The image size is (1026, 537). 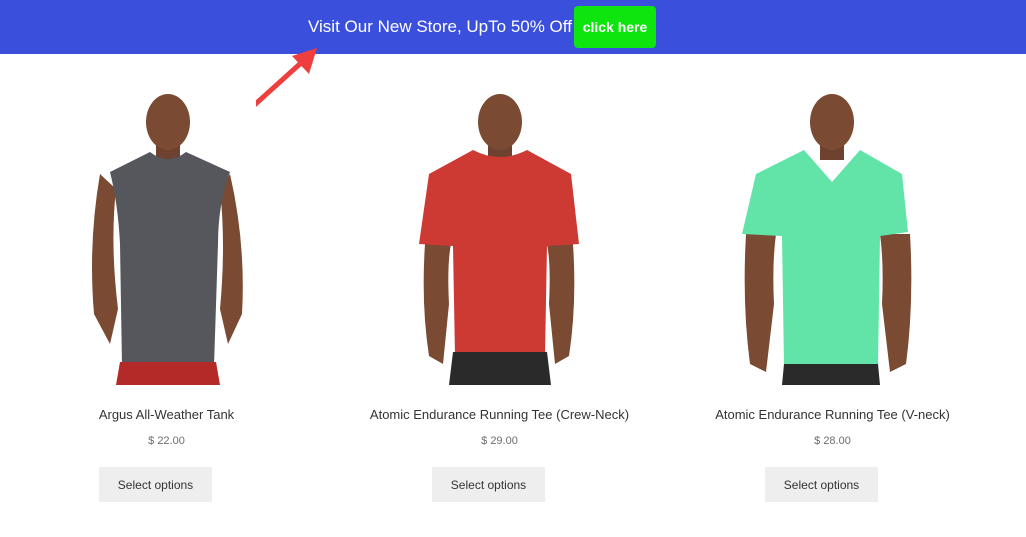 What do you see at coordinates (440, 26) in the screenshot?
I see `promo-text: Visit Our New Store, UpTo 50% Off` at bounding box center [440, 26].